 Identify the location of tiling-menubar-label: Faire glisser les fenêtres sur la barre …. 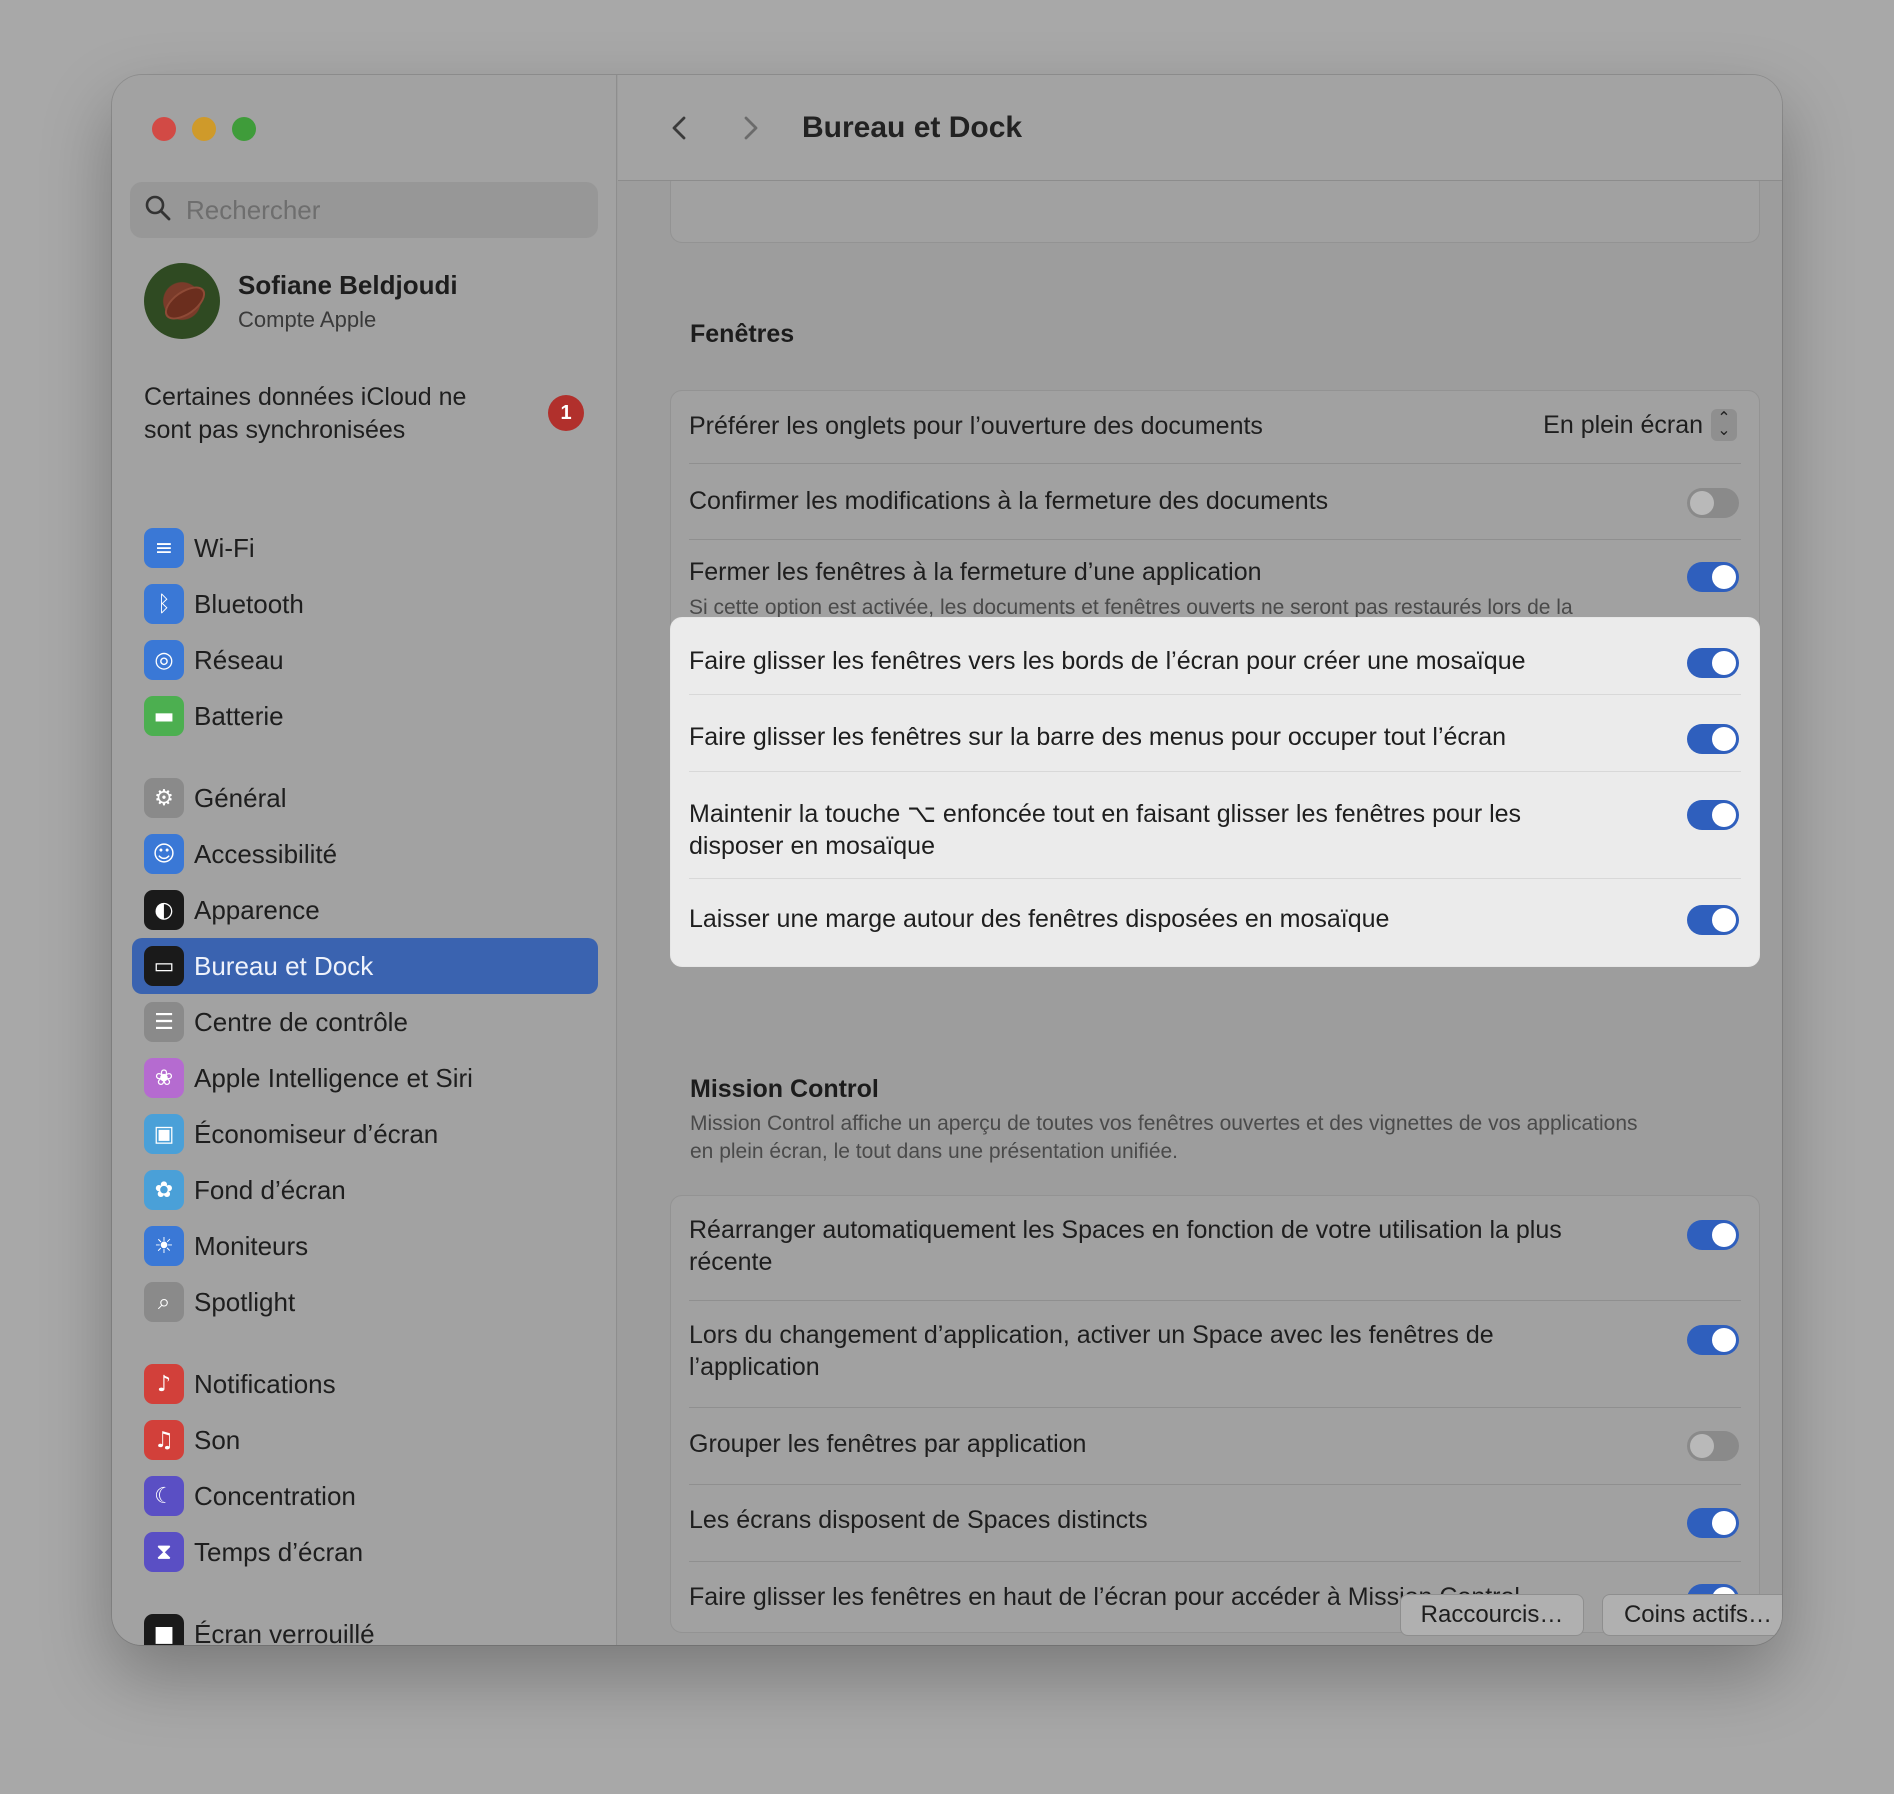
(1098, 737).